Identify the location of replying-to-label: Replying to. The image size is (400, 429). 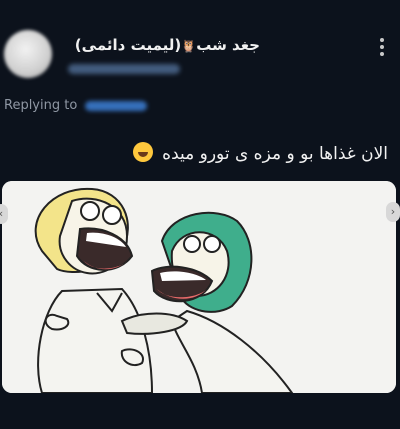
(41, 105).